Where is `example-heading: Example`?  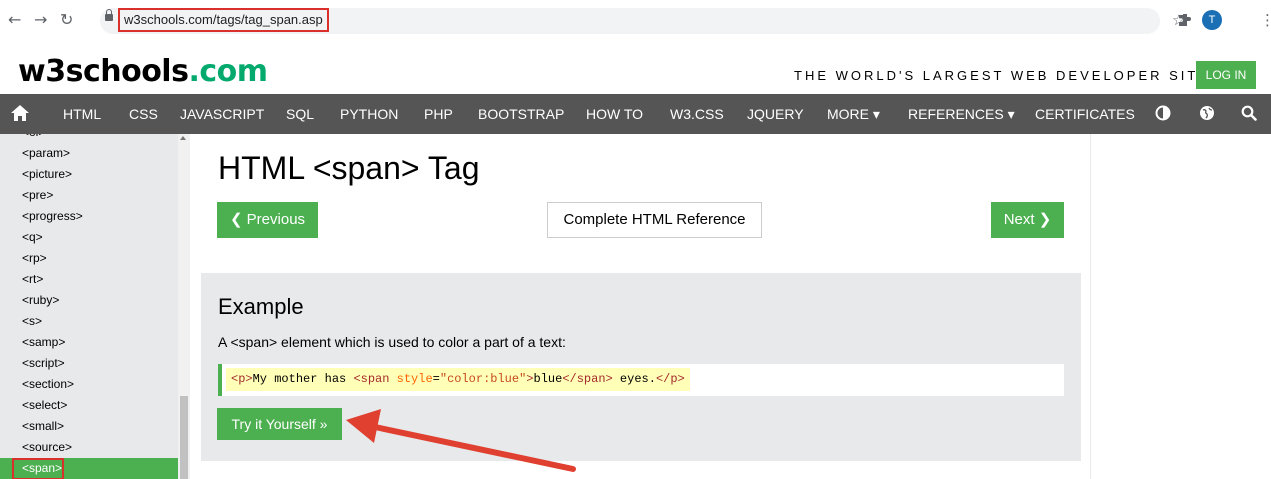
example-heading: Example is located at coordinates (261, 306).